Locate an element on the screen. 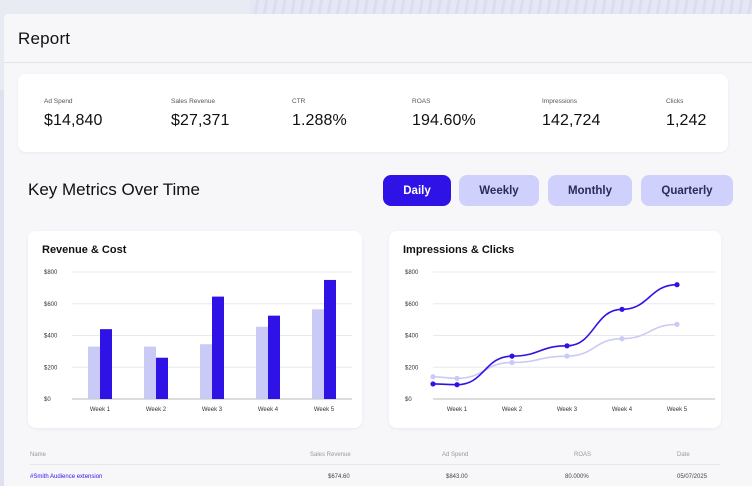  stat-value: 1,242 is located at coordinates (686, 120).